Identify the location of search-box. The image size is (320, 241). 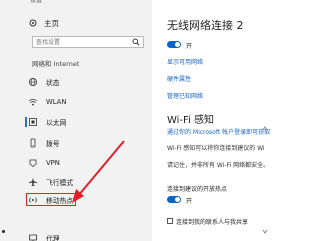
(88, 42).